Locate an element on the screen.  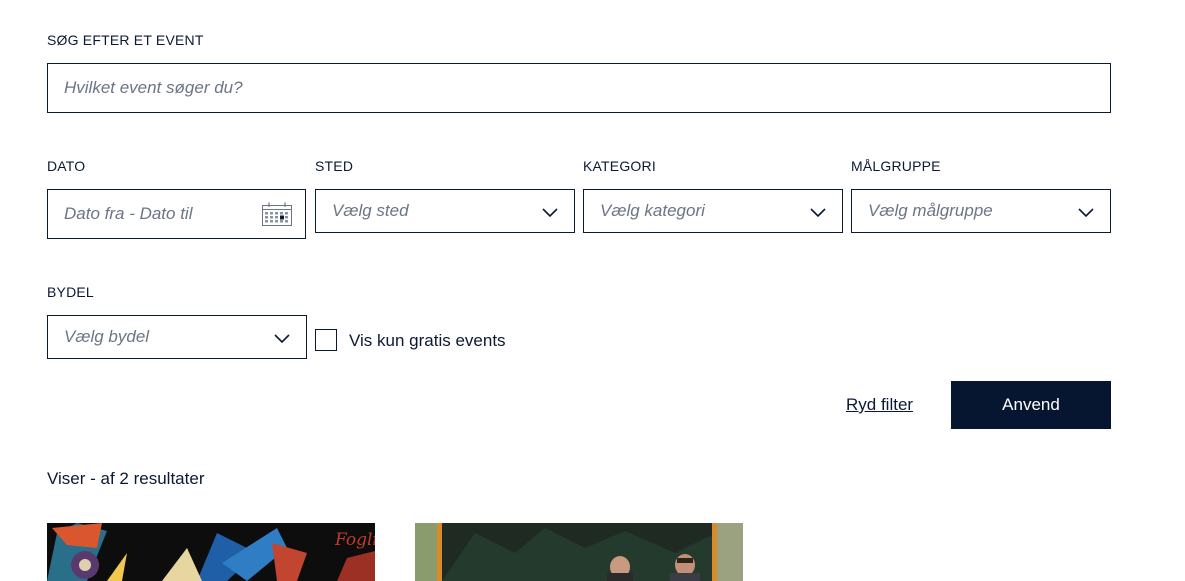
category-label: KATEGORI is located at coordinates (619, 166).